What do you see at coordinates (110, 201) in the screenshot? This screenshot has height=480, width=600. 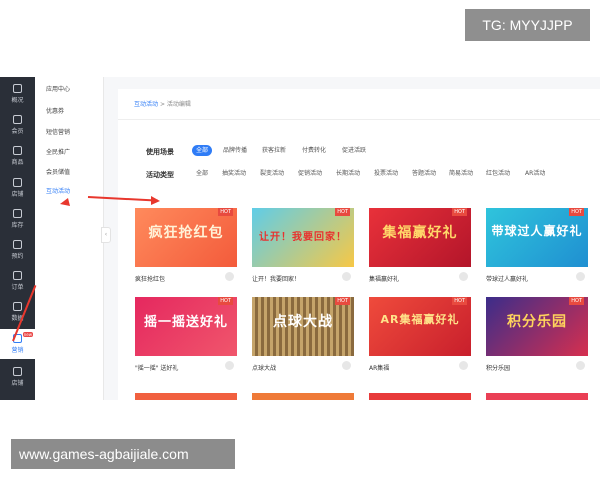 I see `annotation-arrowheads` at bounding box center [110, 201].